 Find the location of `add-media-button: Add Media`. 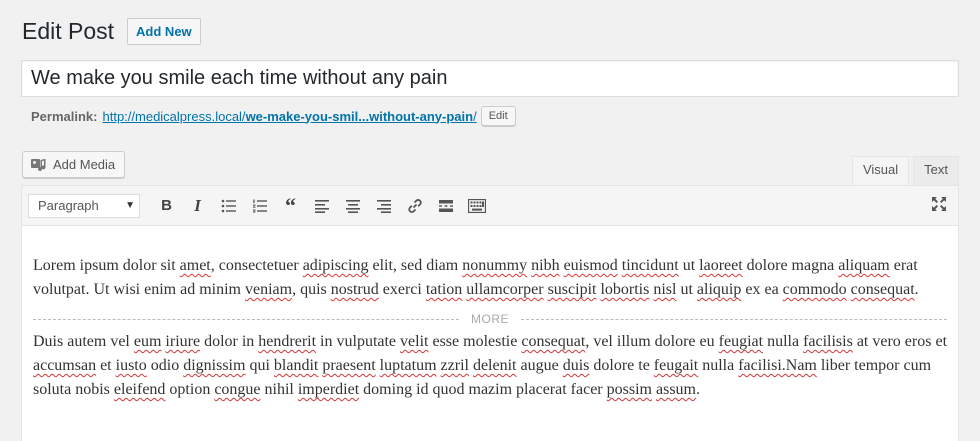

add-media-button: Add Media is located at coordinates (74, 164).